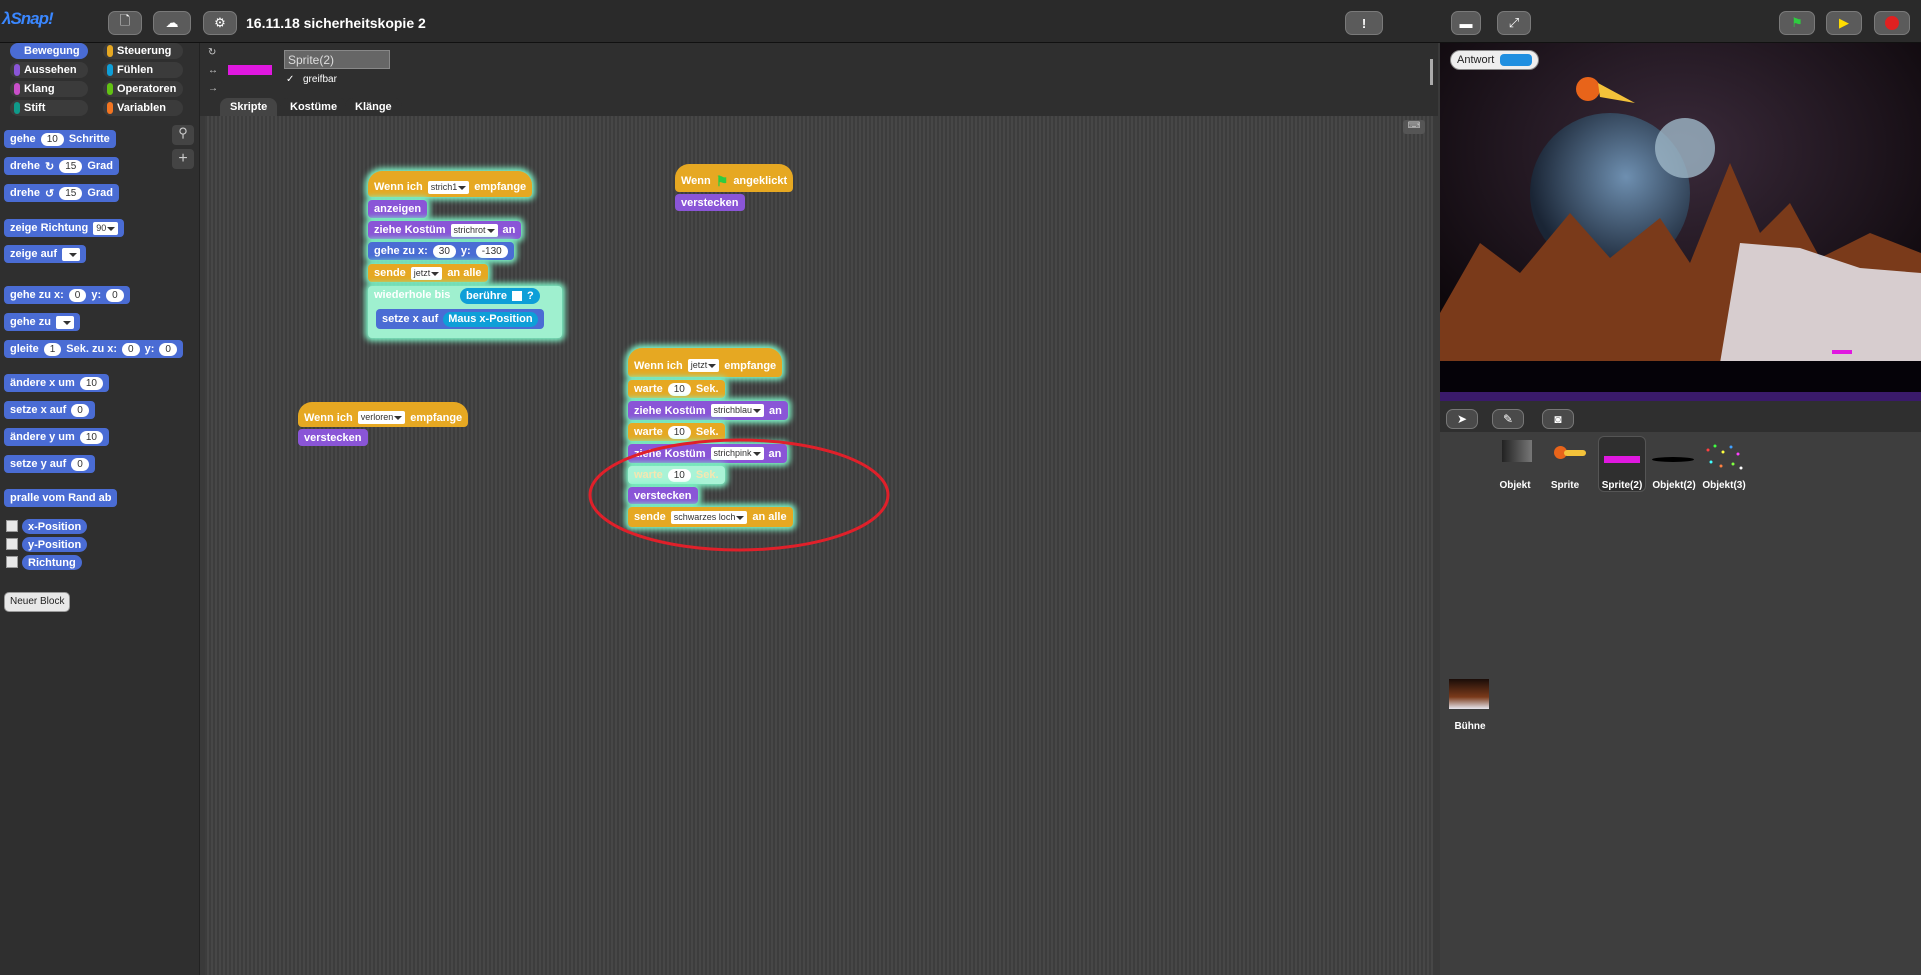 This screenshot has height=975, width=1921. What do you see at coordinates (60, 139) in the screenshot?
I see `block-gehe-schritte: gehe 10 Schritte` at bounding box center [60, 139].